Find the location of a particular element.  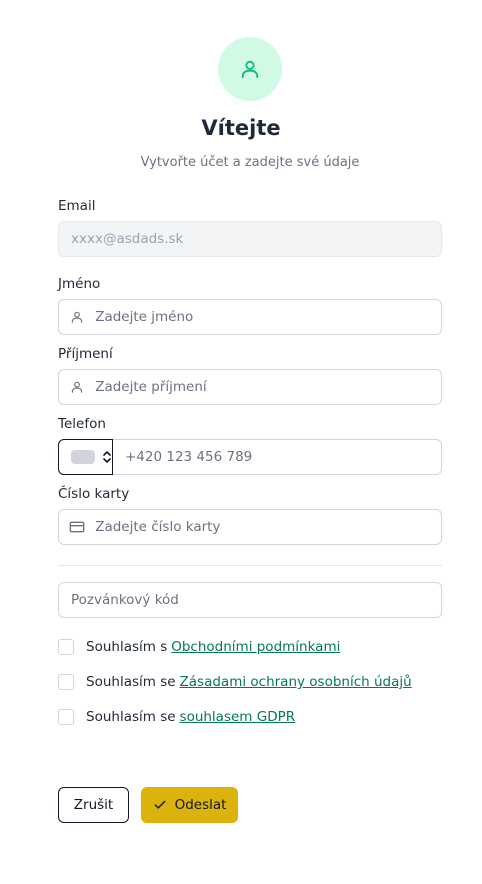

consent-gdpr: Souhlasím se souhlasem GDPR is located at coordinates (176, 717).